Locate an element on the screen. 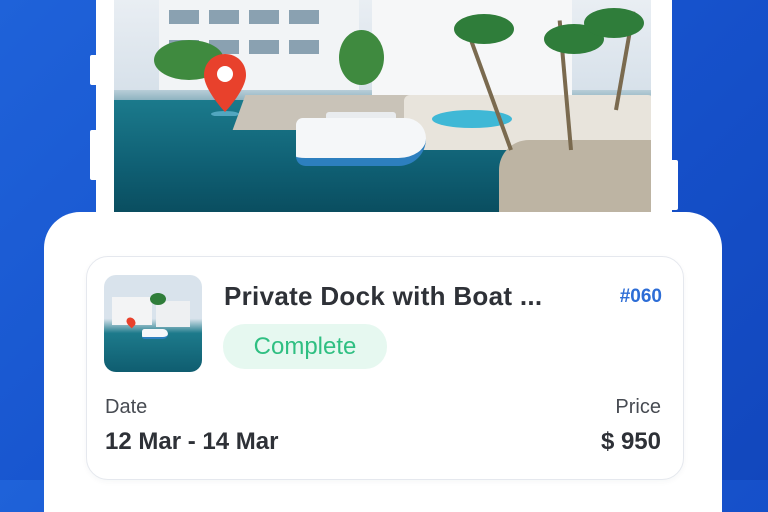  property-thumbnail is located at coordinates (153, 323).